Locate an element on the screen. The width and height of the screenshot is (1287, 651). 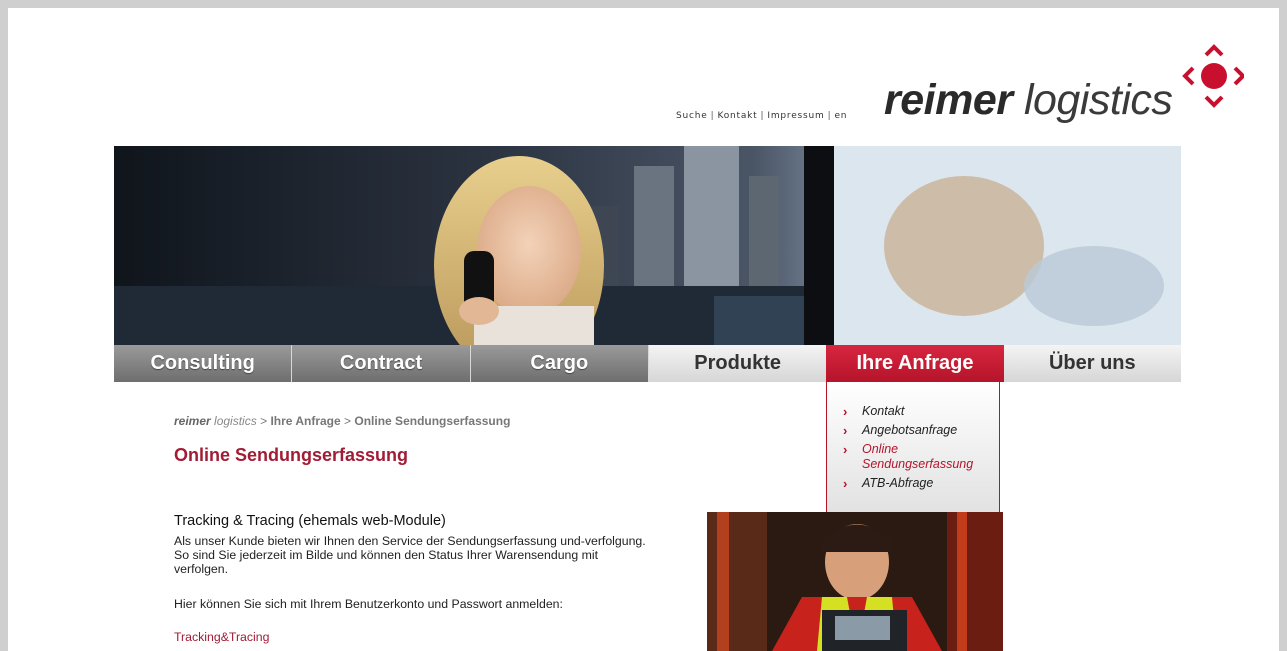
submenu-item-atb-abfrage: › ATB-Abfrage is located at coordinates (913, 483).